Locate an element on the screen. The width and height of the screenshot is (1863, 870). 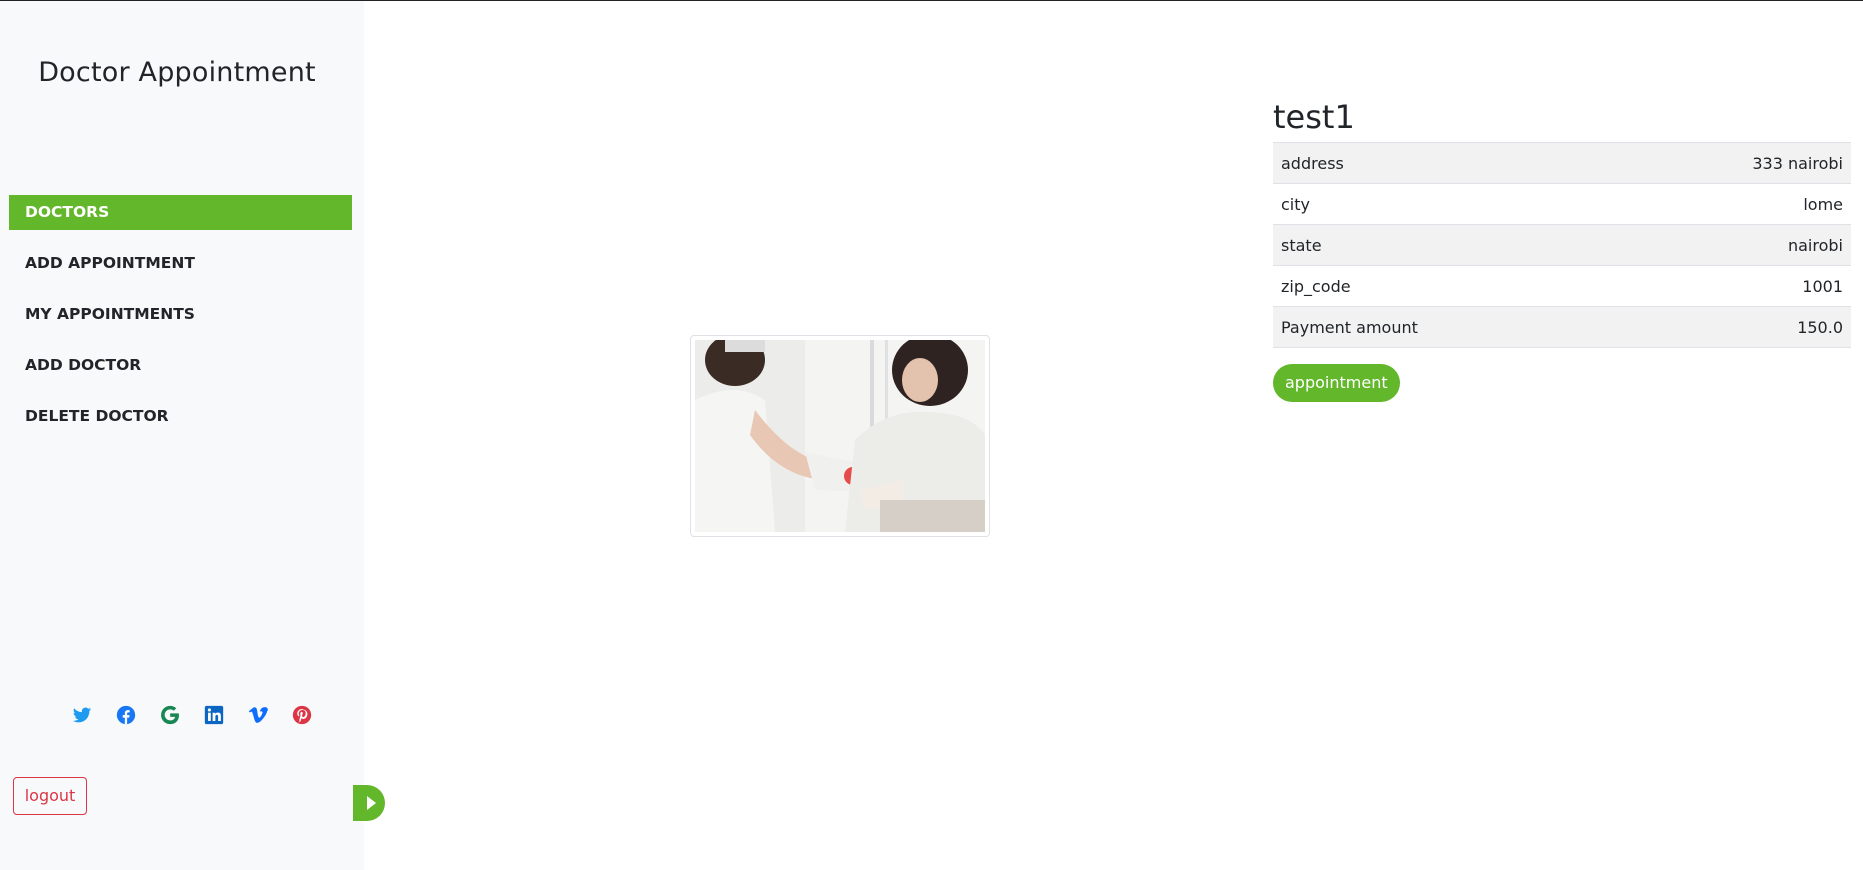
row-key: address is located at coordinates (1443, 163).